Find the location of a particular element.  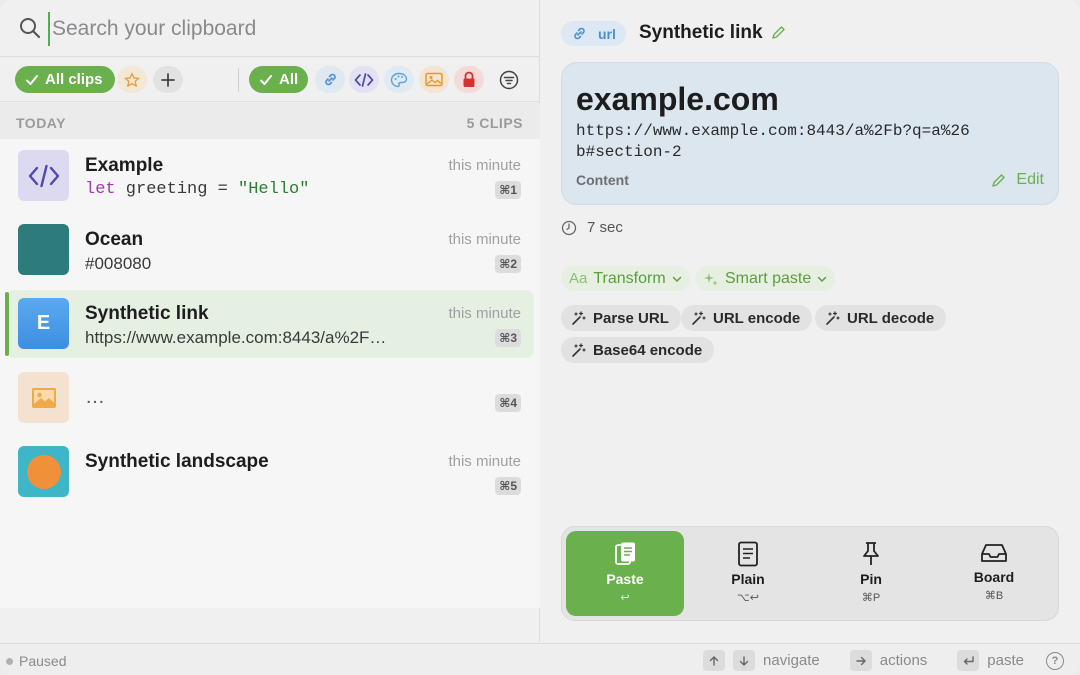

code-type-filter is located at coordinates (364, 79).